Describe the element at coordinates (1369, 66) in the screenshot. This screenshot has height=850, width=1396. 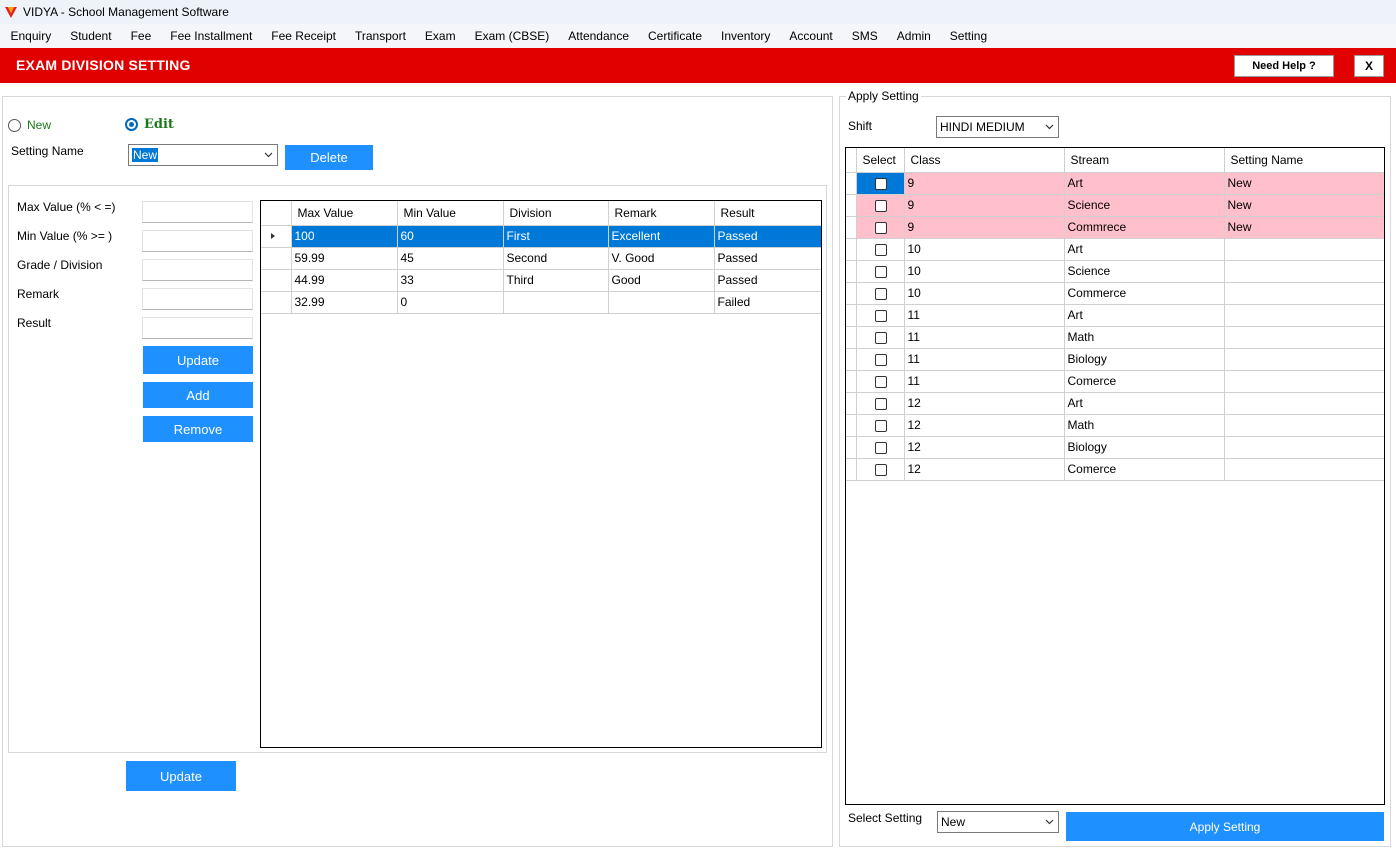
I see `close-button: X` at that location.